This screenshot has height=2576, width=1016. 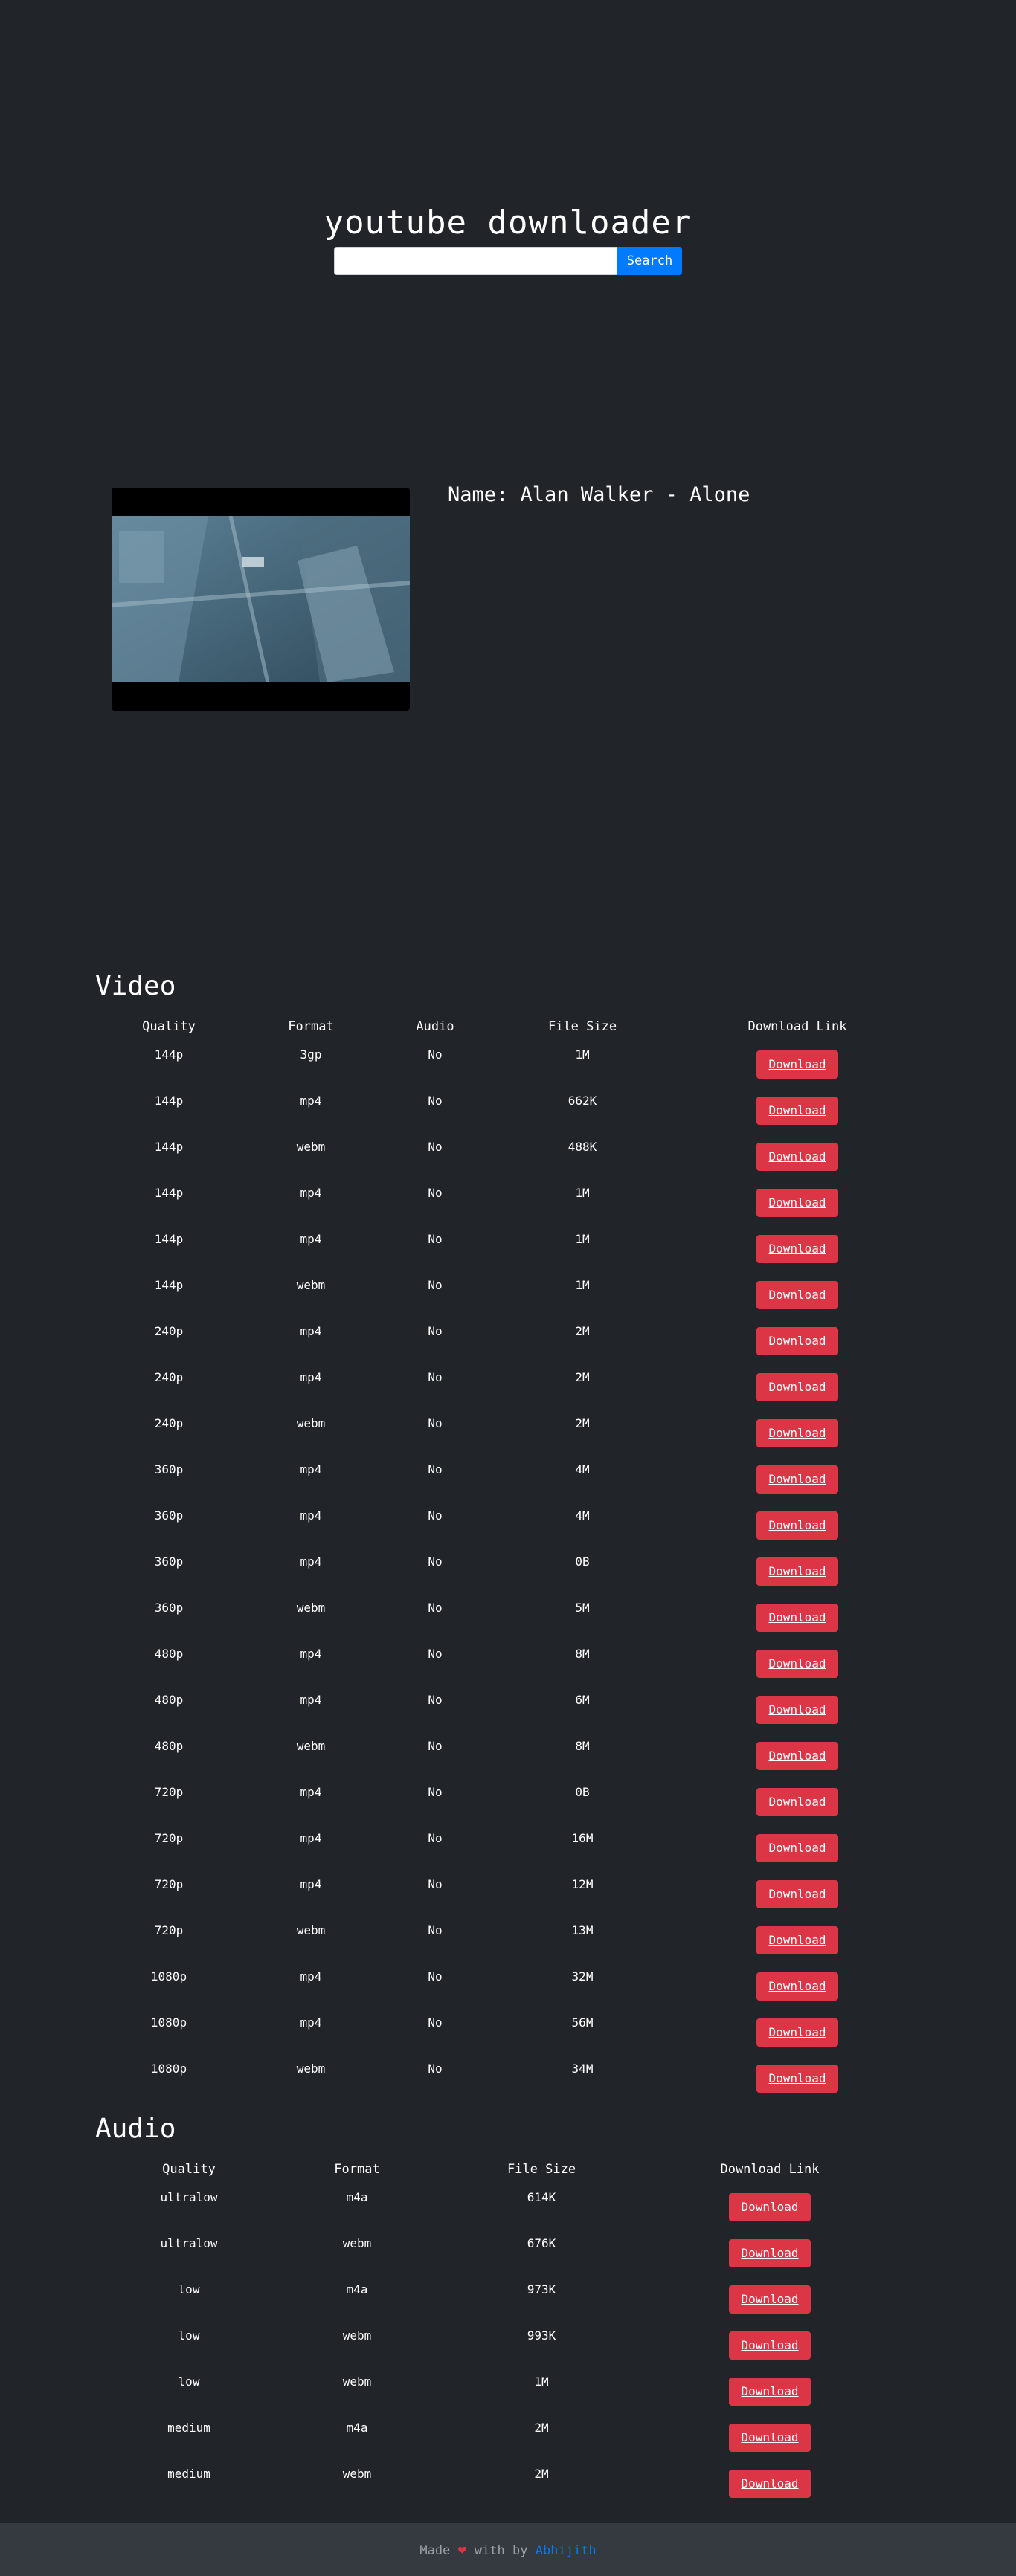 I want to click on search-input, so click(x=475, y=261).